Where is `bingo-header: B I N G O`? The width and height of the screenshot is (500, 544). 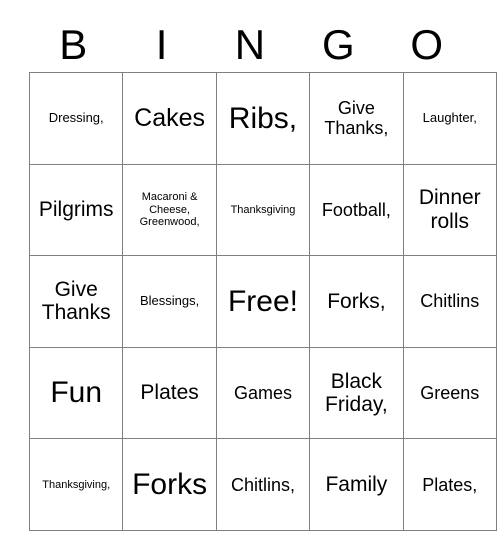
bingo-header: B I N G O is located at coordinates (250, 45).